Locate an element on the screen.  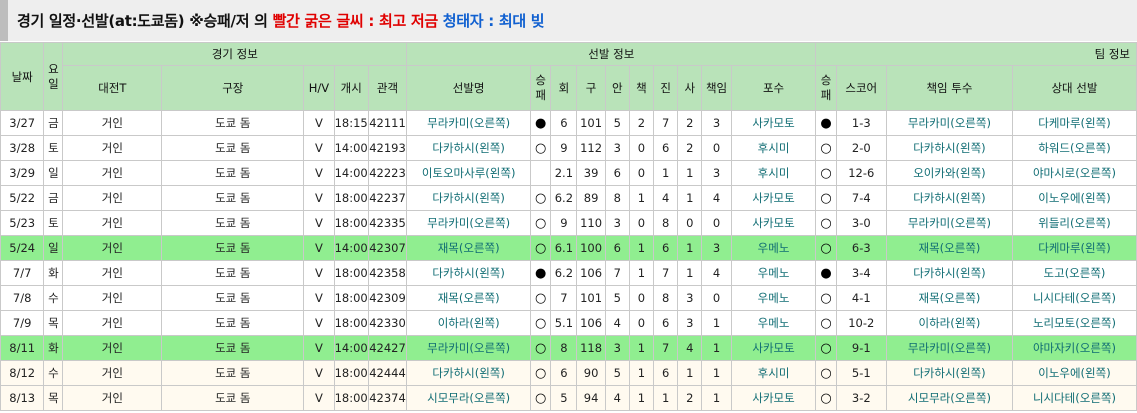
starter-cell: 이하라(왼쪽) is located at coordinates (469, 323).